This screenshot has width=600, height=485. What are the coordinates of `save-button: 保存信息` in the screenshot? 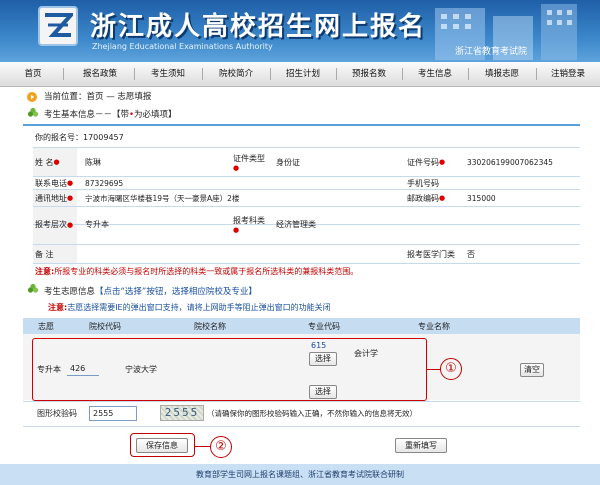 It's located at (162, 445).